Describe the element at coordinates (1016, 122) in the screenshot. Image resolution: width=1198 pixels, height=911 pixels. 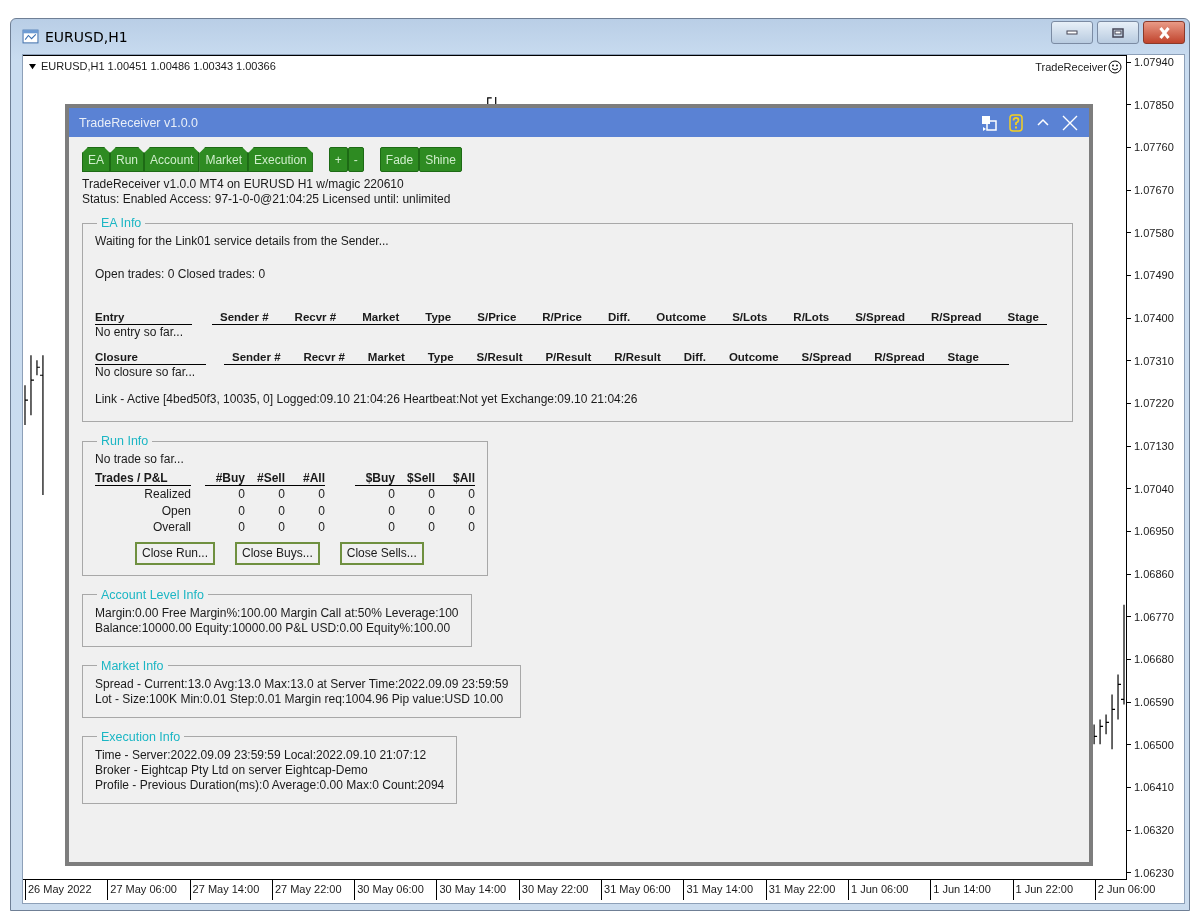
I see `help-icon` at that location.